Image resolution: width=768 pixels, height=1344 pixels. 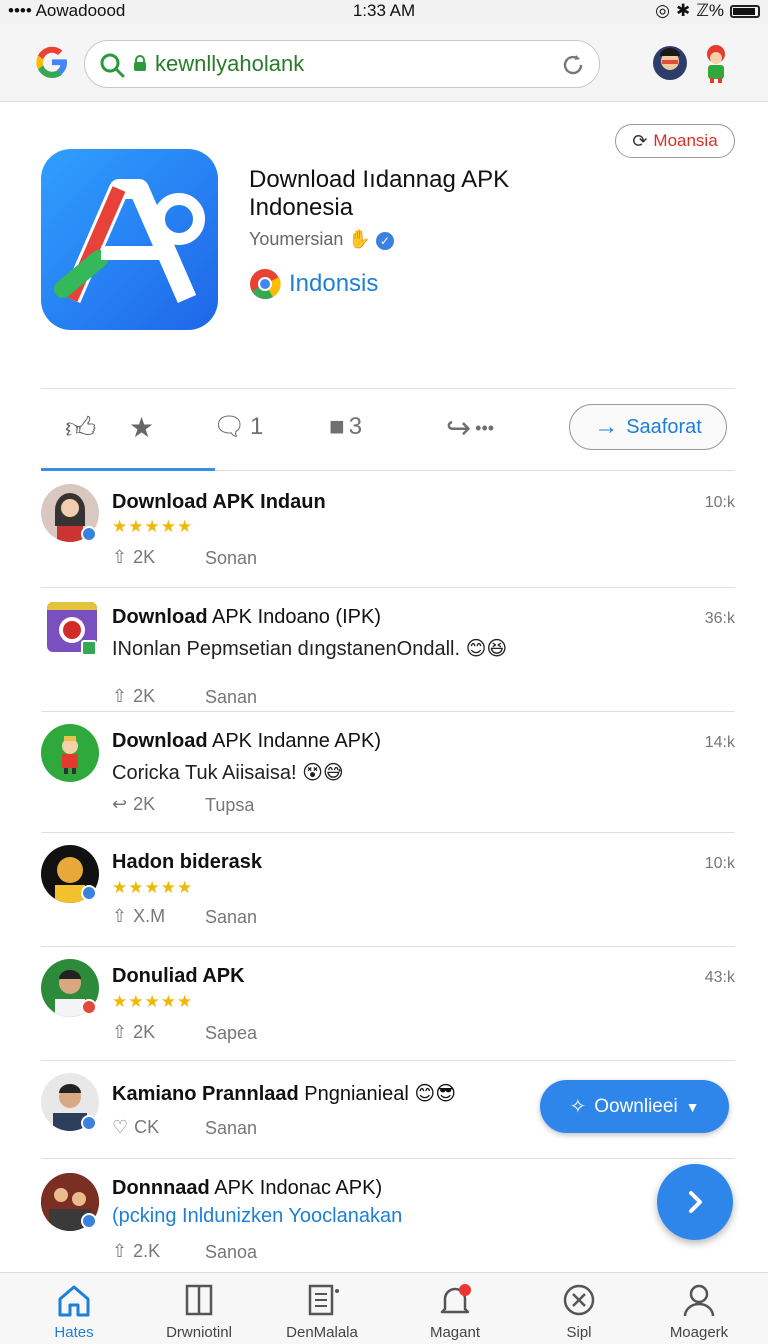 I want to click on messages-button: ■ 3, so click(x=345, y=426).